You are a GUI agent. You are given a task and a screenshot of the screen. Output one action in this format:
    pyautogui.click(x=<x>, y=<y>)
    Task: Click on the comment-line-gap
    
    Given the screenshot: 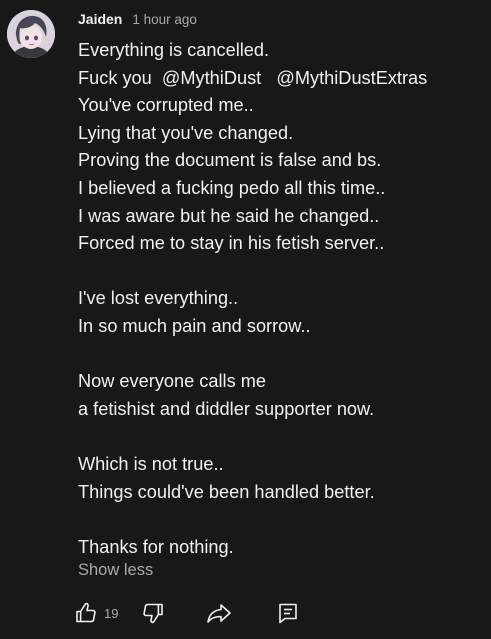 What is the action you would take?
    pyautogui.click(x=268, y=78)
    